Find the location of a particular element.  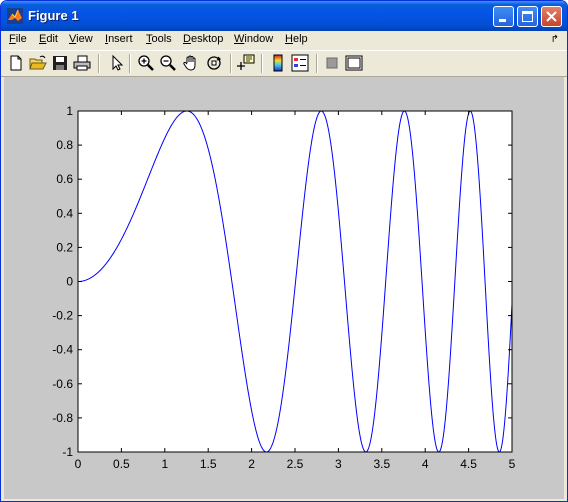

dock-arrow-icon: ↱ is located at coordinates (555, 39).